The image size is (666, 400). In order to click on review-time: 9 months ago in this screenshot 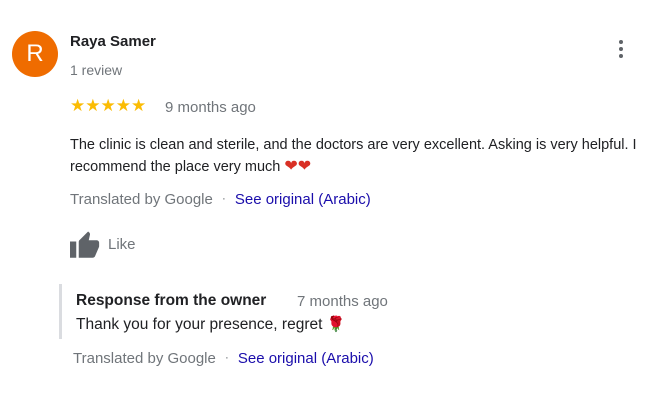, I will do `click(210, 107)`.